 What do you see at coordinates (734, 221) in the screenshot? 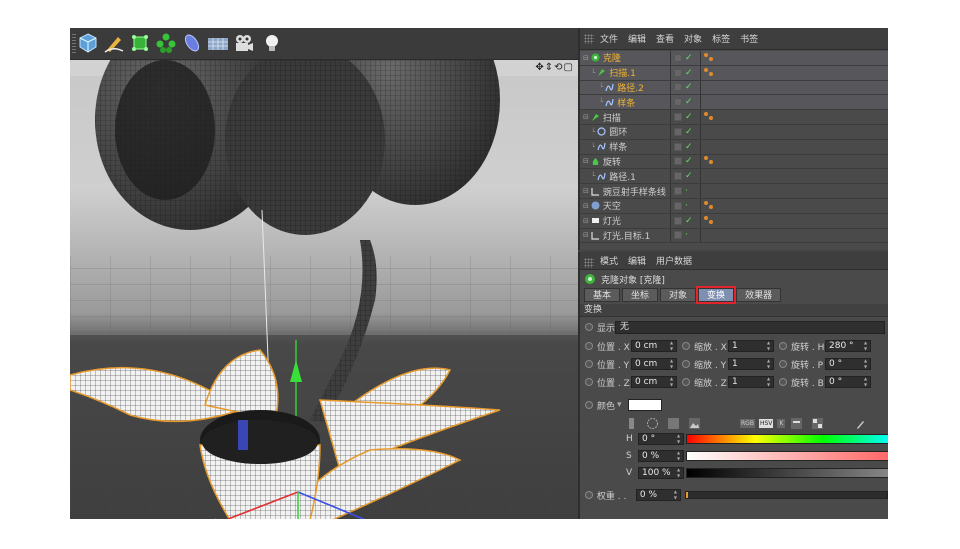
I see `object-row: ⊟ 灯光 ✓` at bounding box center [734, 221].